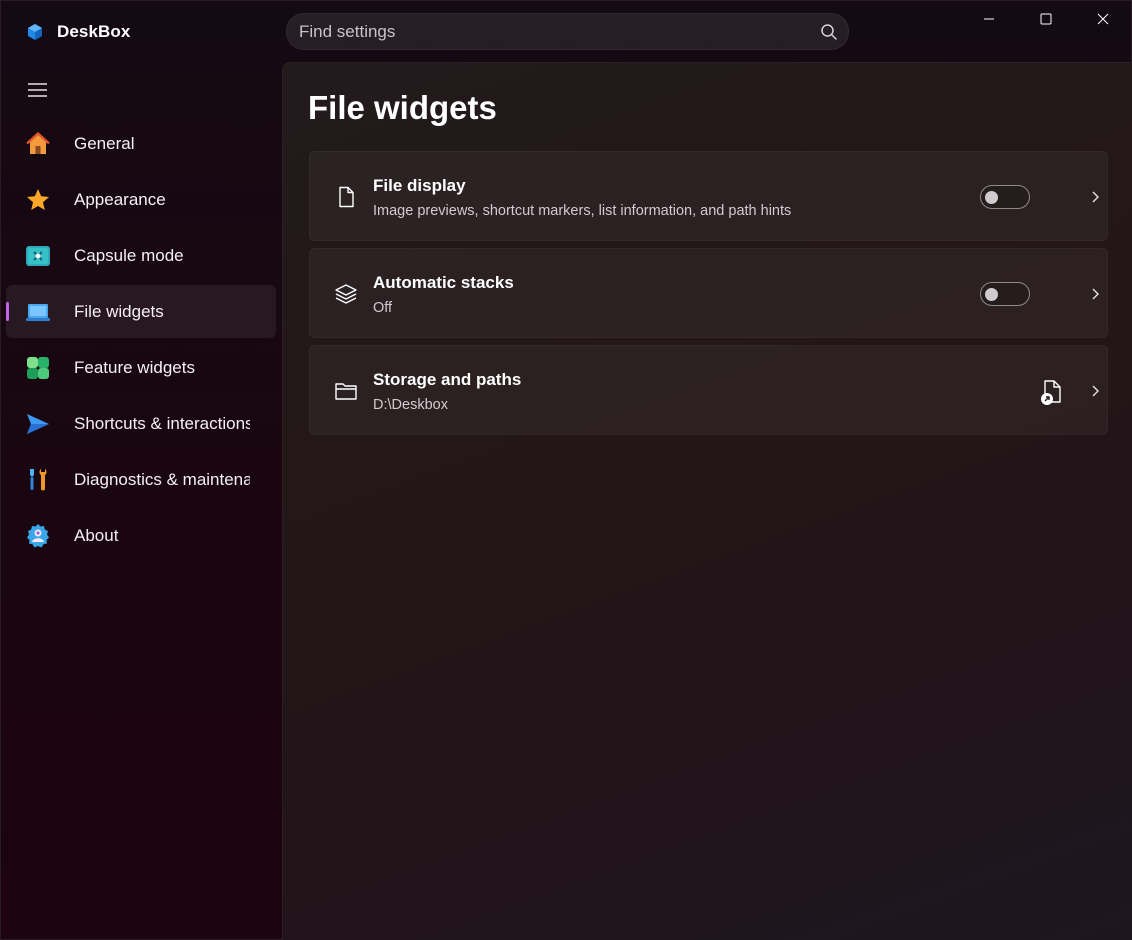 This screenshot has width=1132, height=940. What do you see at coordinates (38, 199) in the screenshot?
I see `star-icon` at bounding box center [38, 199].